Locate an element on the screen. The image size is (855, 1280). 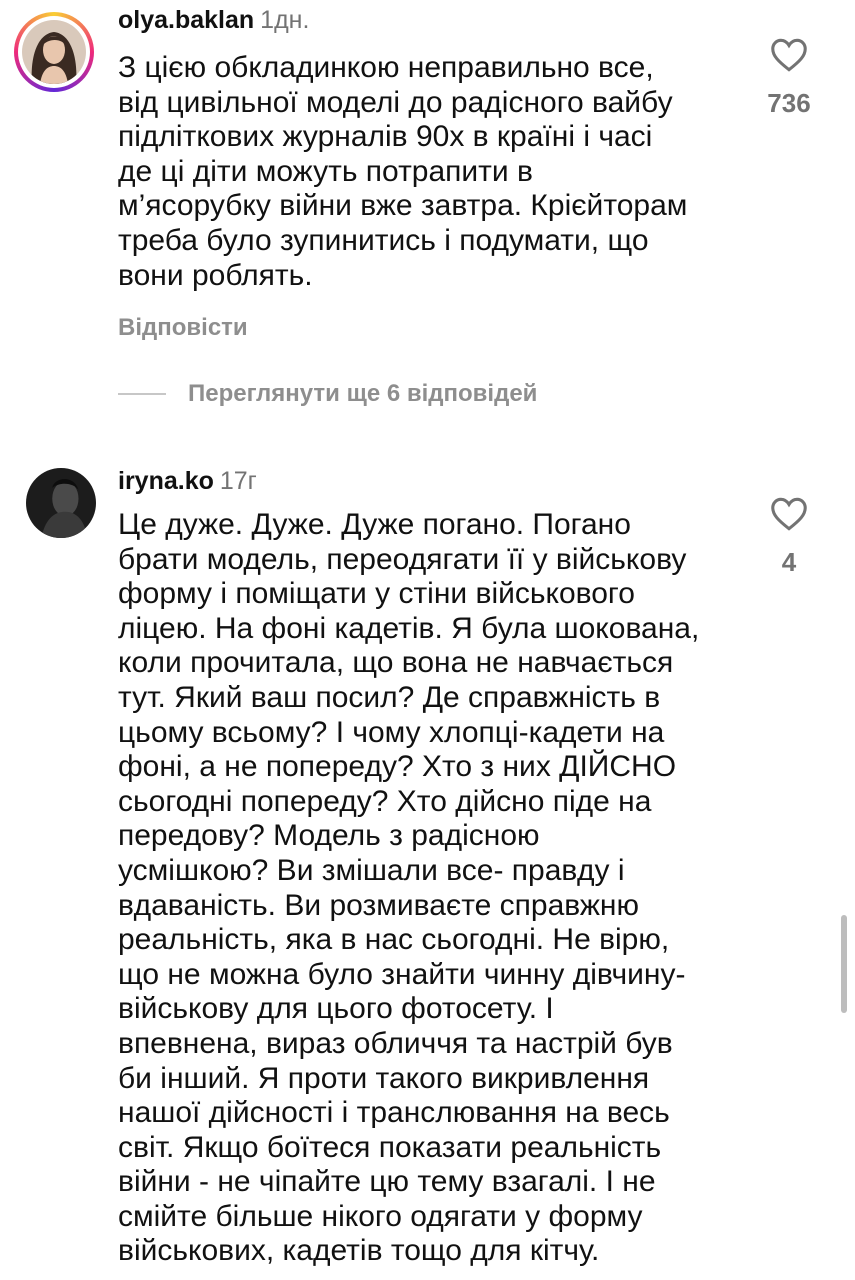
avatar-border is located at coordinates (54, 52).